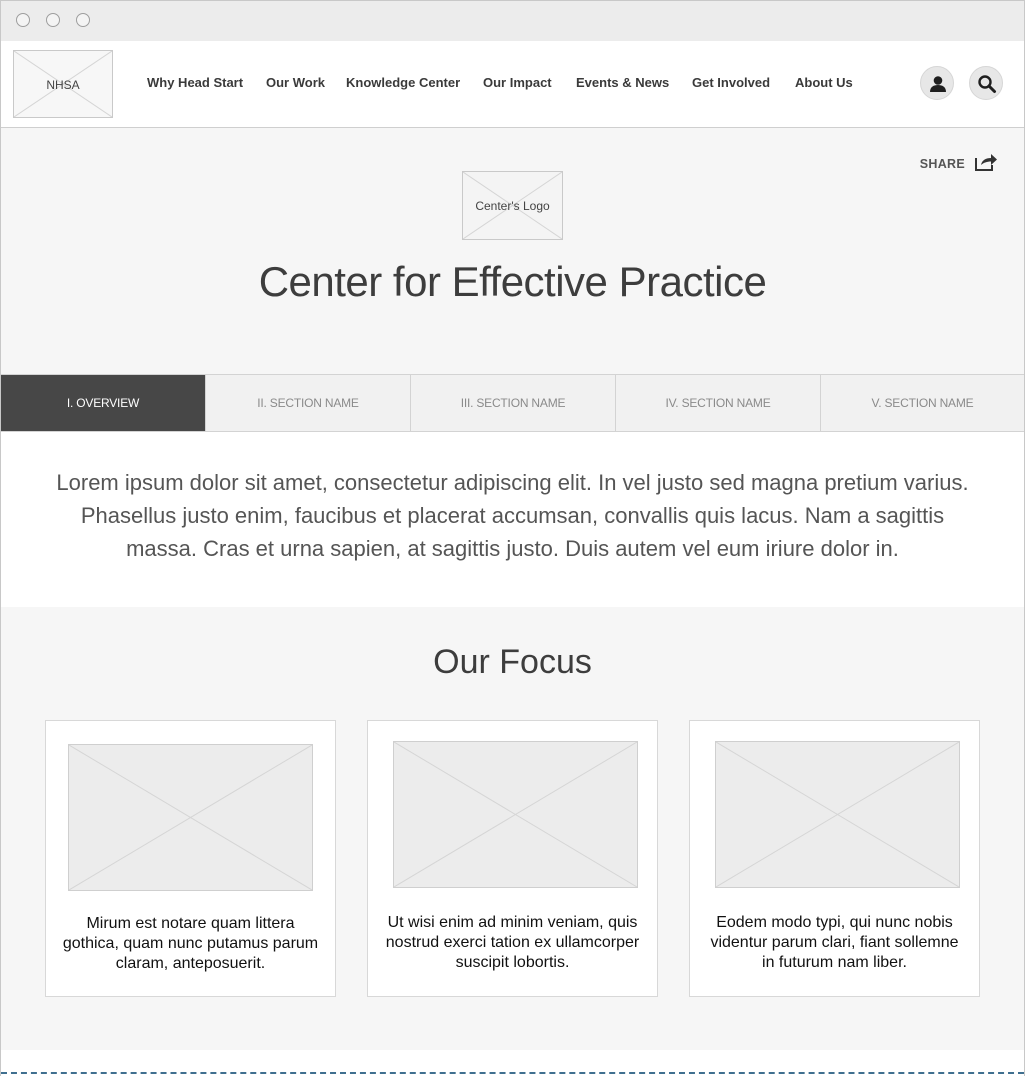  I want to click on tab-overview: I. OVERVIEW, so click(103, 403).